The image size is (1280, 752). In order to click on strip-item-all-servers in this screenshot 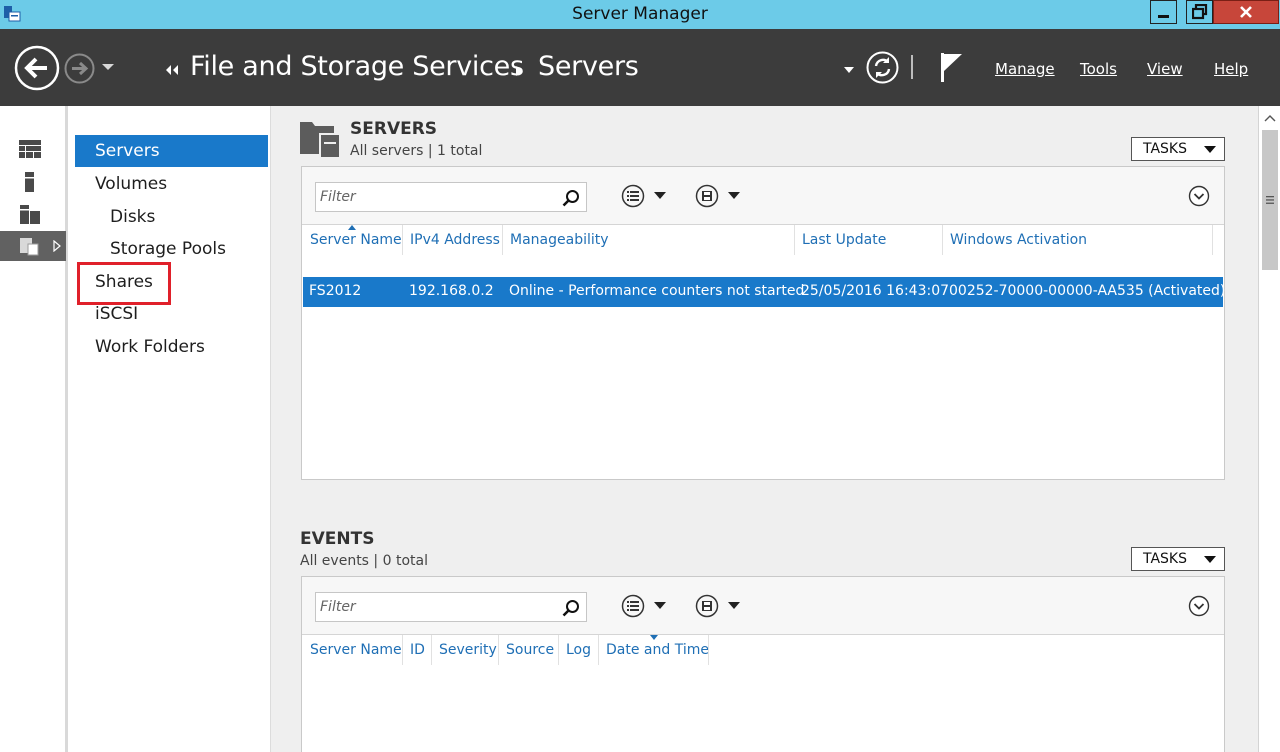, I will do `click(33, 214)`.